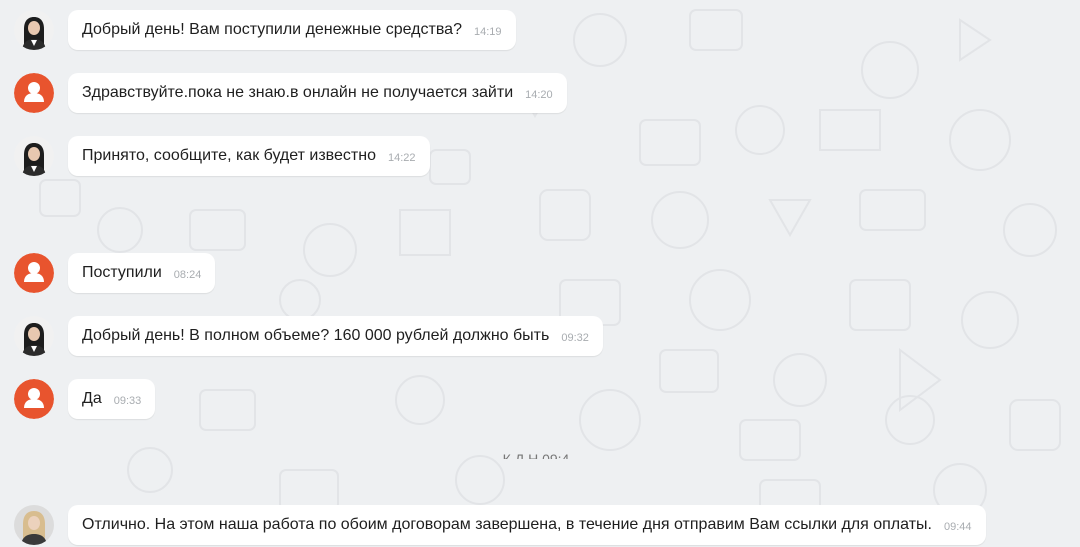  I want to click on chat-message-row: Поступили 08:24, so click(115, 273).